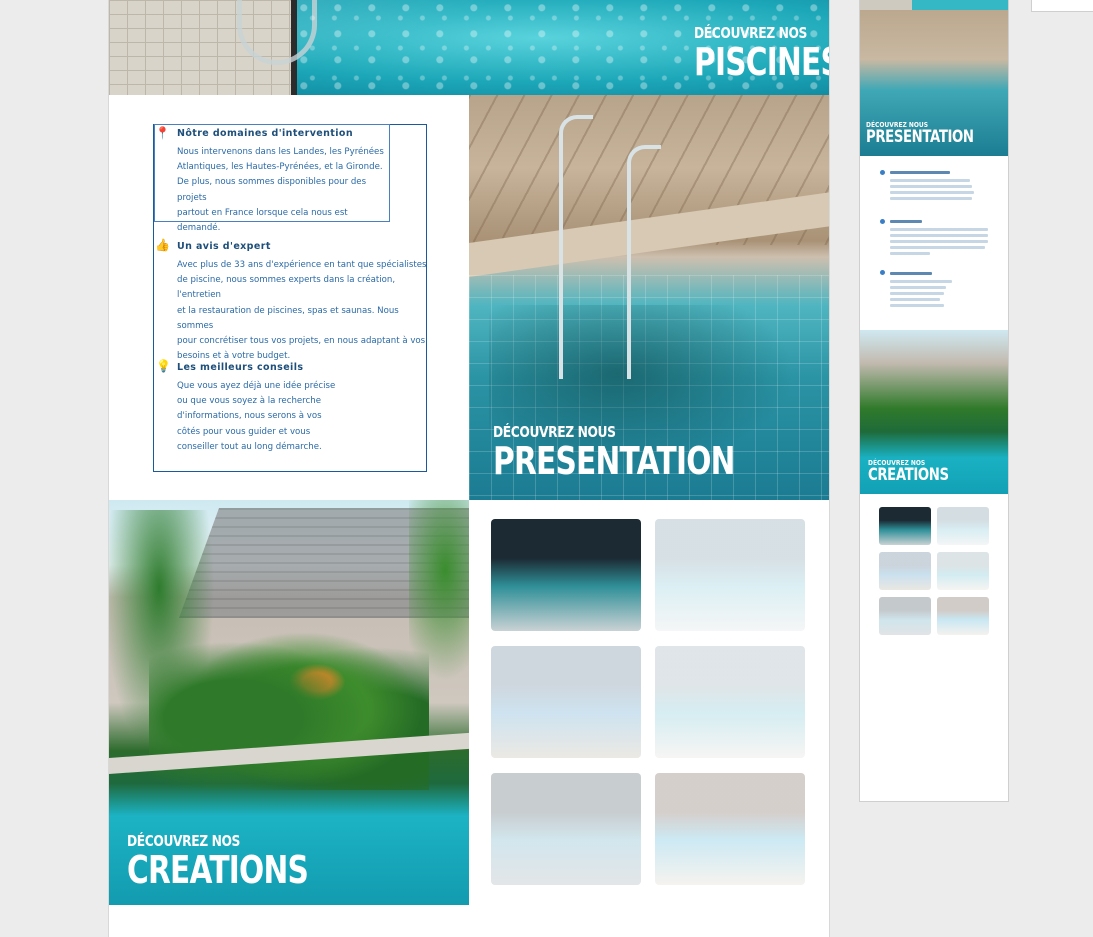 The height and width of the screenshot is (937, 1093). What do you see at coordinates (730, 829) in the screenshot?
I see `gallery-thumb-outdoor-pool` at bounding box center [730, 829].